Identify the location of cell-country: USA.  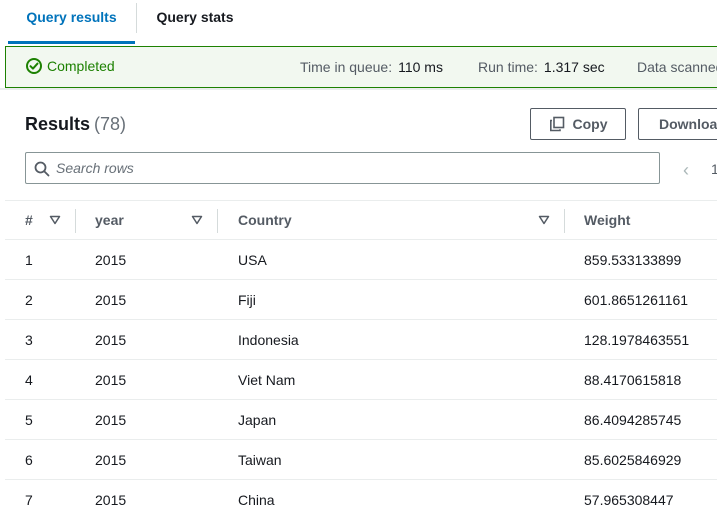
(252, 260).